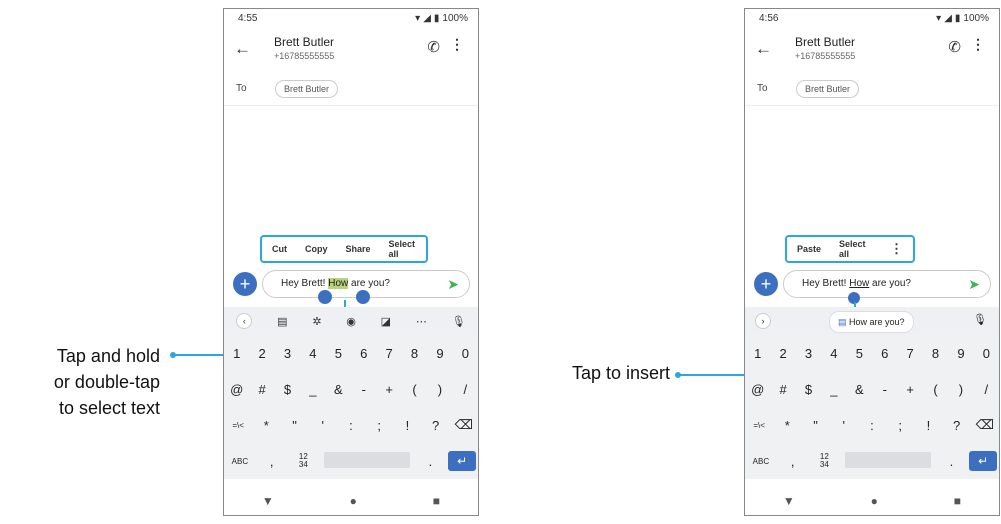  I want to click on copy-button: Copy, so click(316, 249).